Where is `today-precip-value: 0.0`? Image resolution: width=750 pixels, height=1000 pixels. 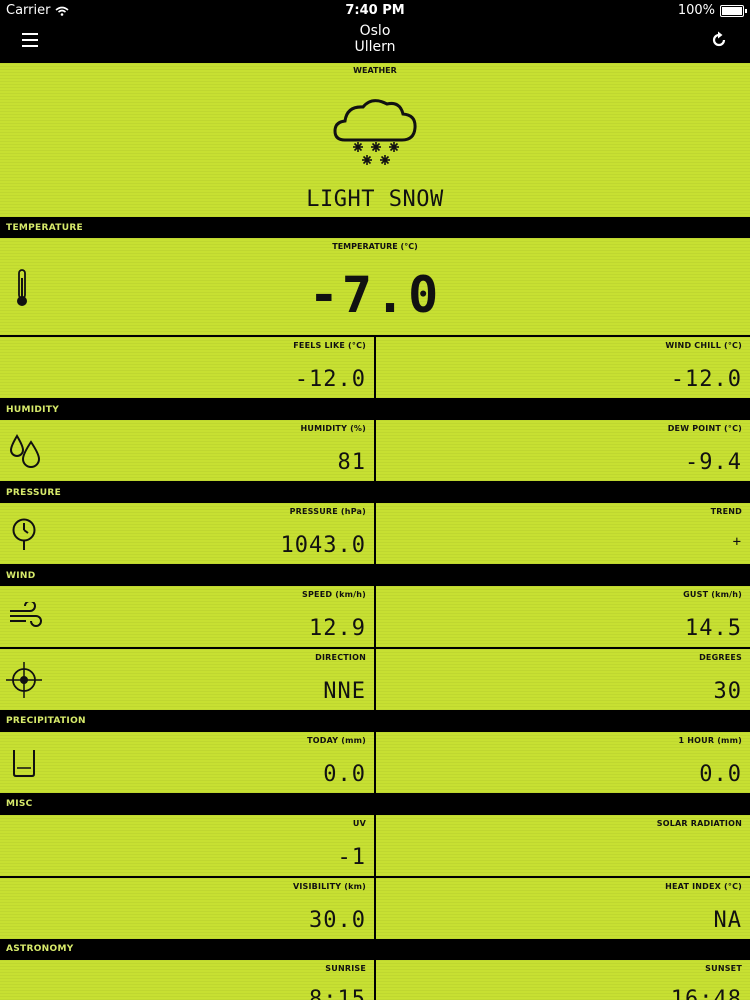
today-precip-value: 0.0 is located at coordinates (344, 774).